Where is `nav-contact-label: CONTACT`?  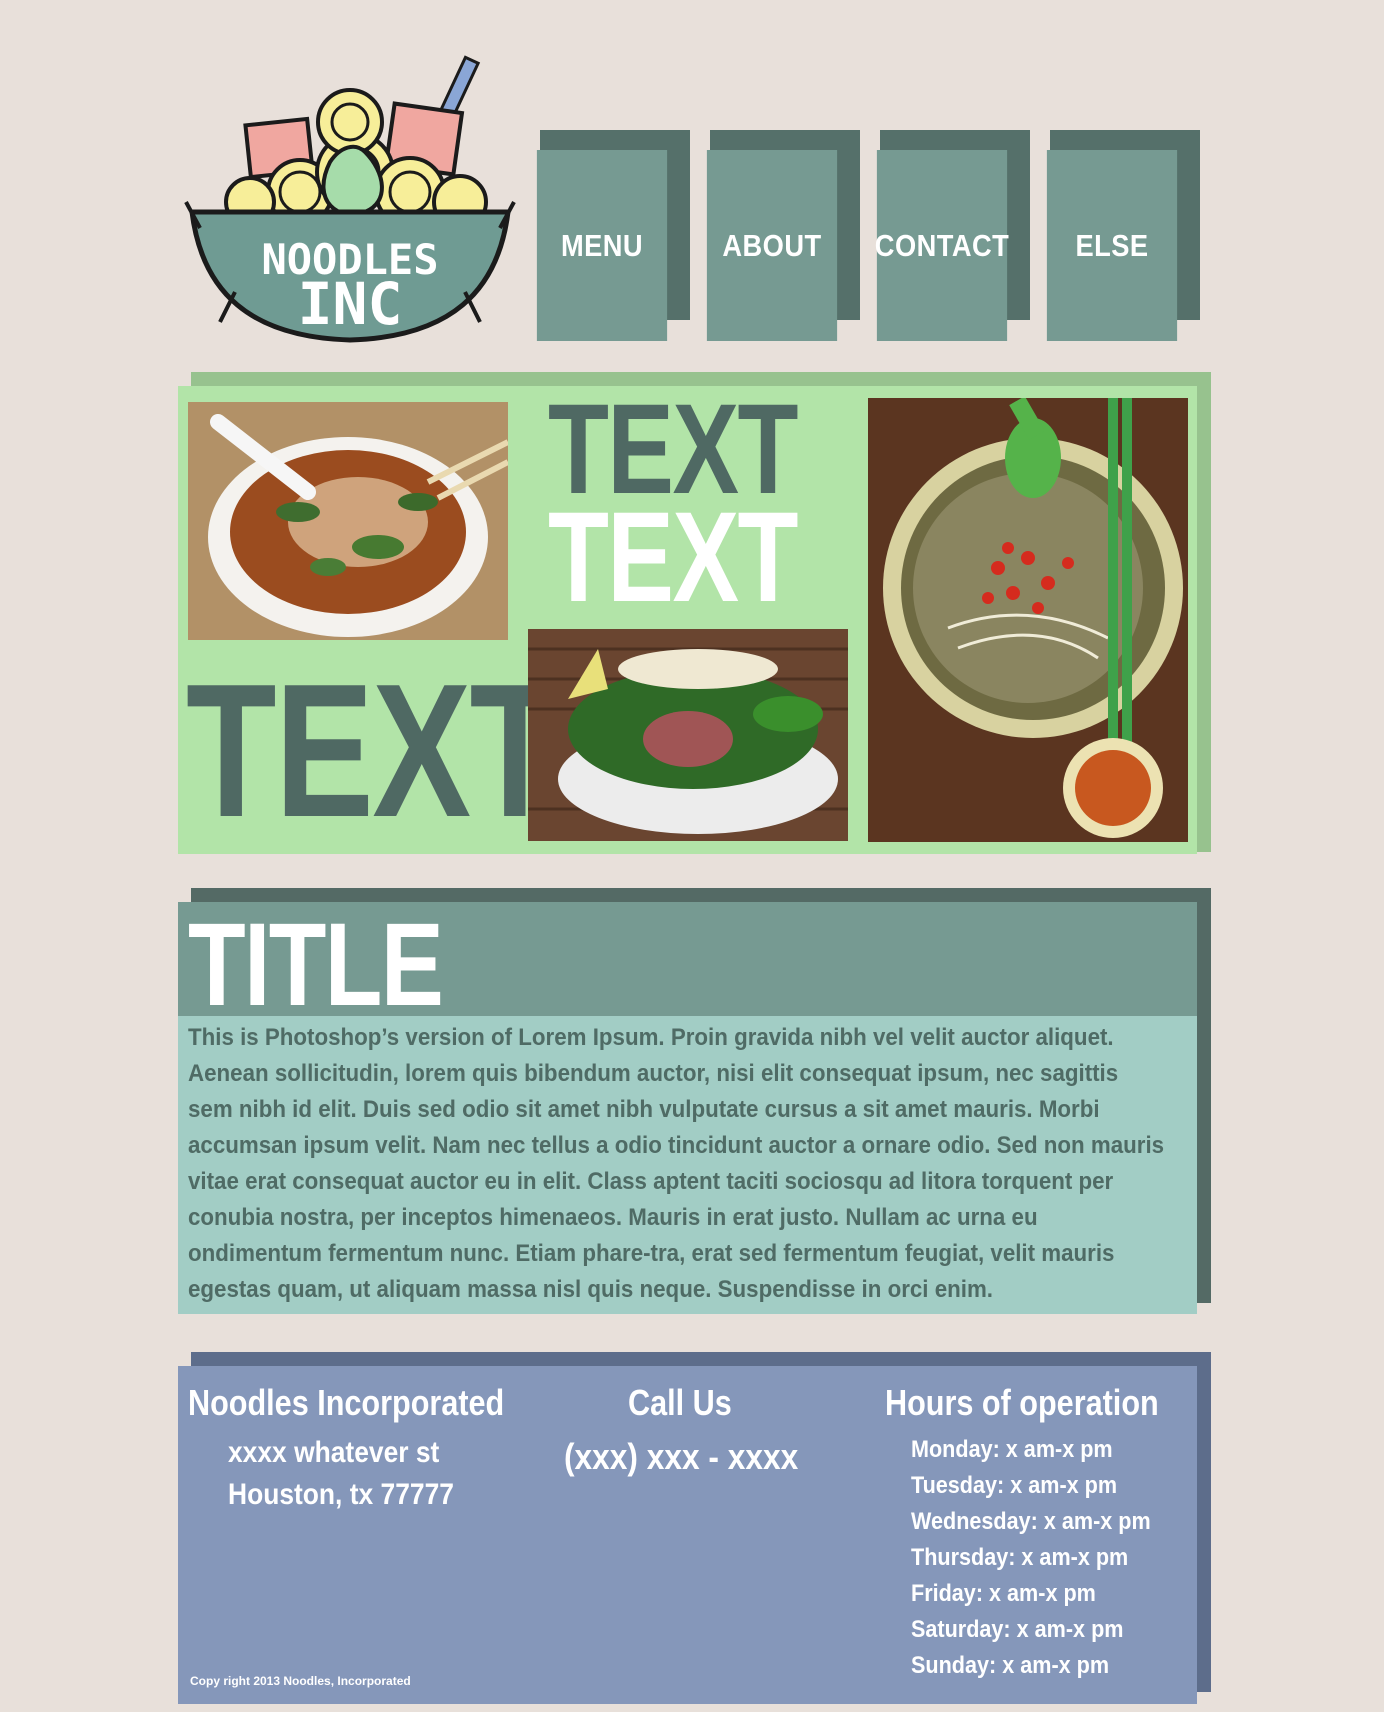
nav-contact-label: CONTACT is located at coordinates (942, 245).